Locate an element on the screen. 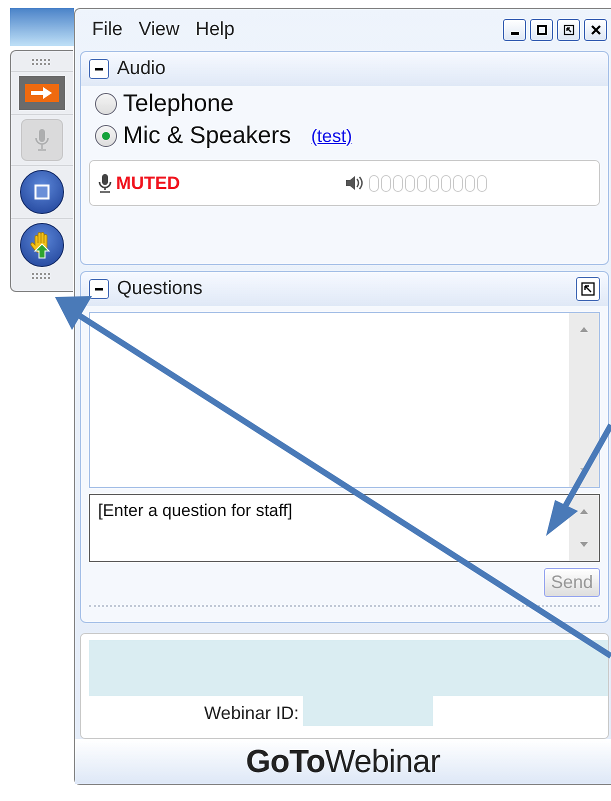 The image size is (611, 801). menu-item: Help is located at coordinates (215, 30).